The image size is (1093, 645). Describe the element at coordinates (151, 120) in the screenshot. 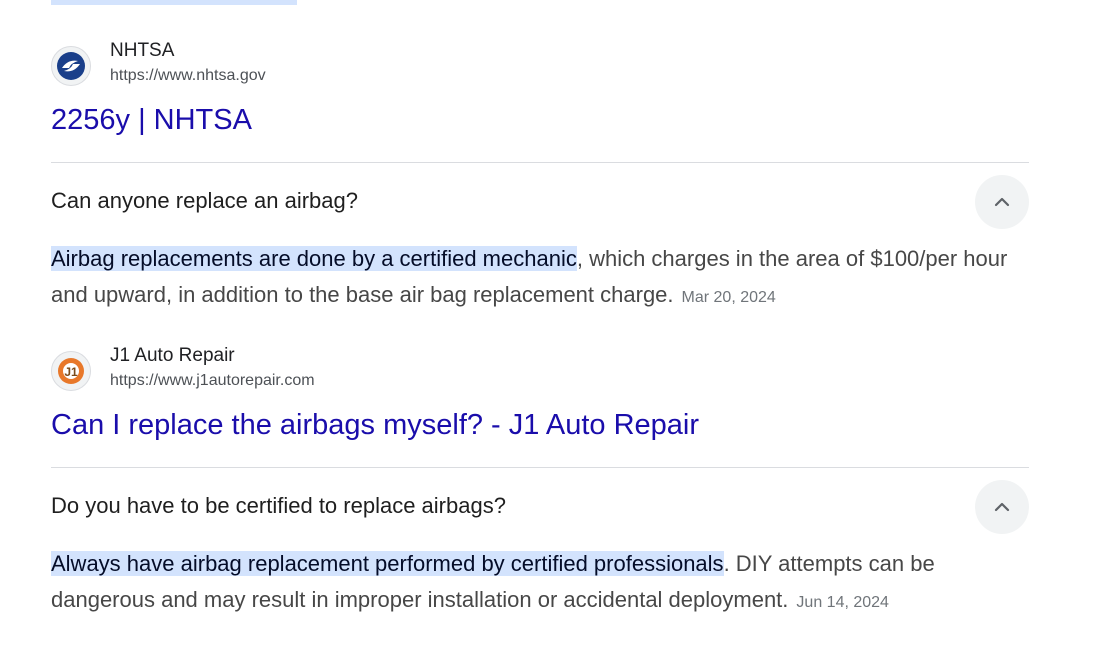

I see `result-title-link: 2256y | NHTSA` at that location.